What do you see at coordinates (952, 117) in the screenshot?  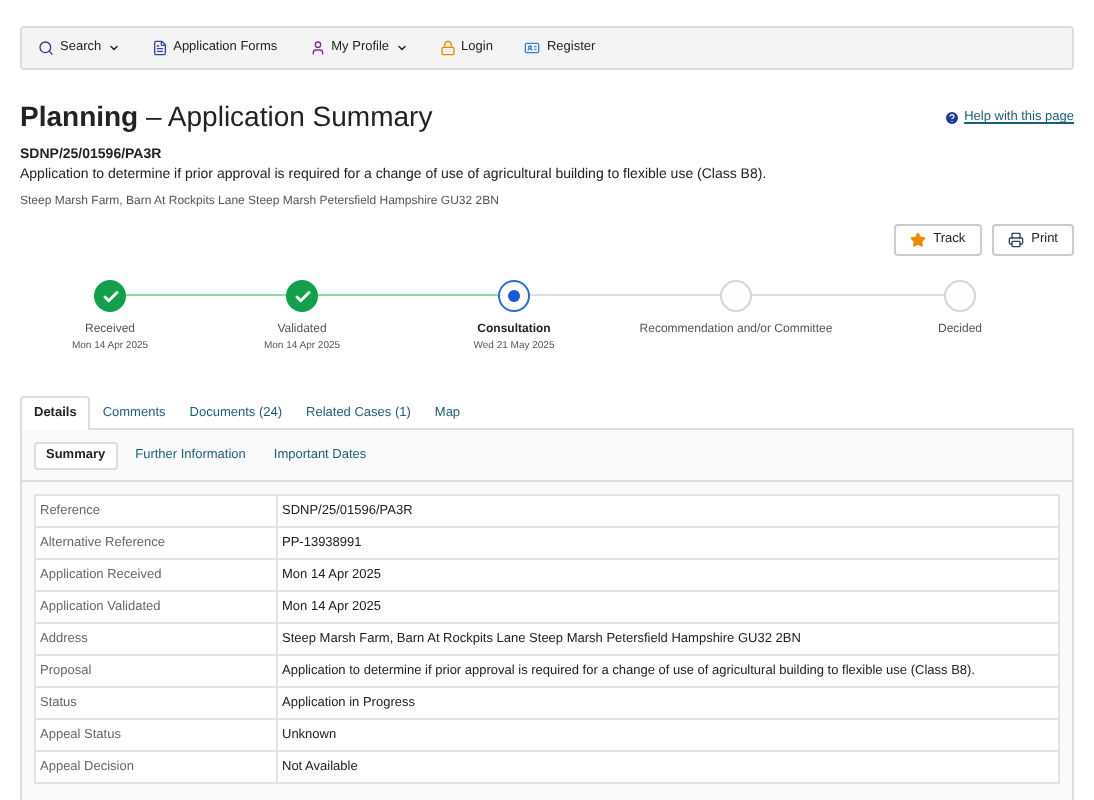 I see `help-icon` at bounding box center [952, 117].